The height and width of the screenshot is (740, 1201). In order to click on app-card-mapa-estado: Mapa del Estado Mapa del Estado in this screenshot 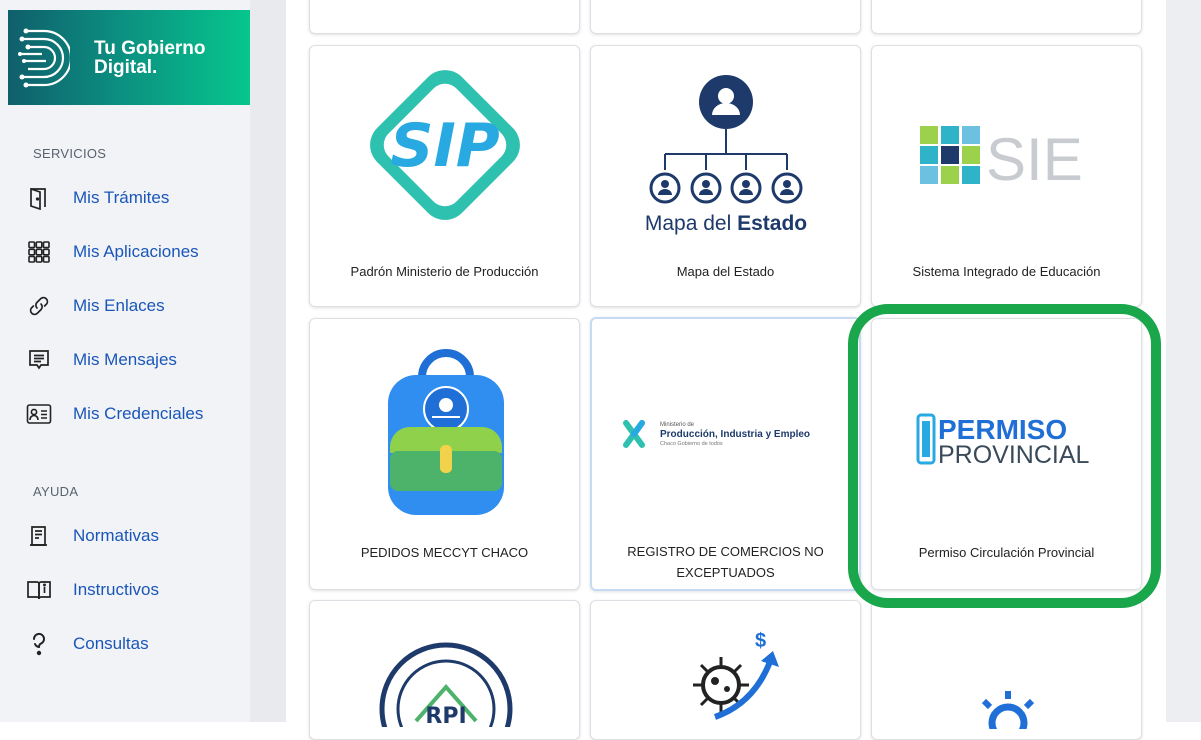, I will do `click(725, 176)`.